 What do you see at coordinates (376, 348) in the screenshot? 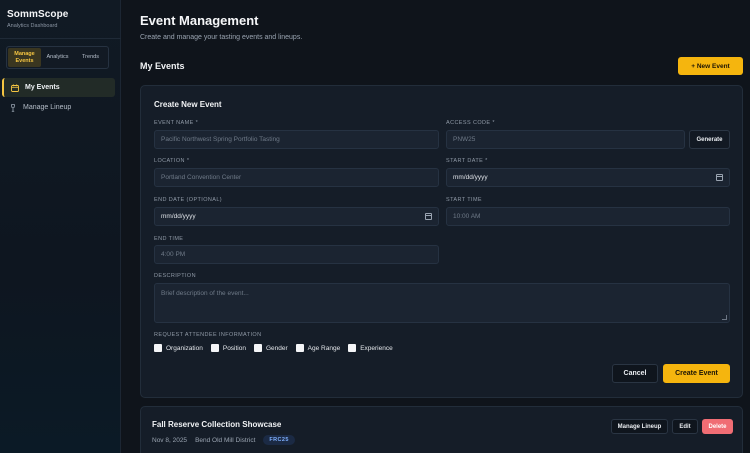
I see `checkbox-label: Experience` at bounding box center [376, 348].